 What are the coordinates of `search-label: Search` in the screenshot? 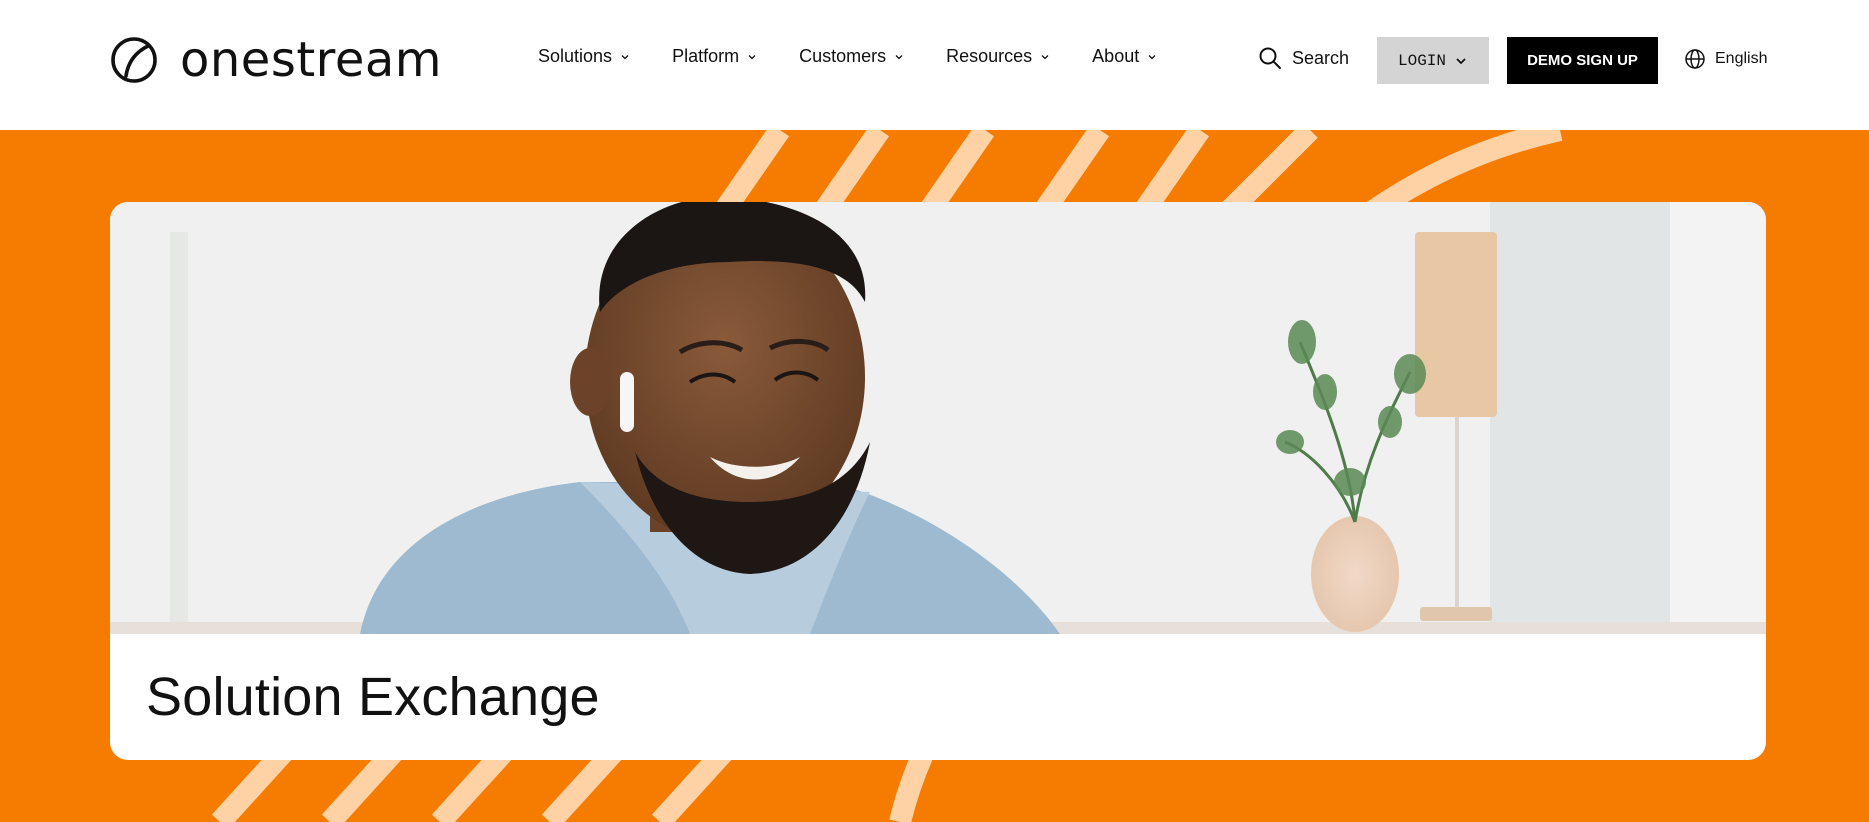 It's located at (1321, 57).